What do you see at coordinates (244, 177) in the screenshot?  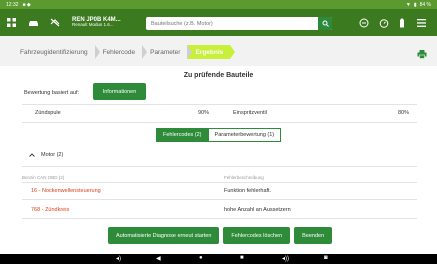 I see `column-header-description: Fehlerbeschreibung` at bounding box center [244, 177].